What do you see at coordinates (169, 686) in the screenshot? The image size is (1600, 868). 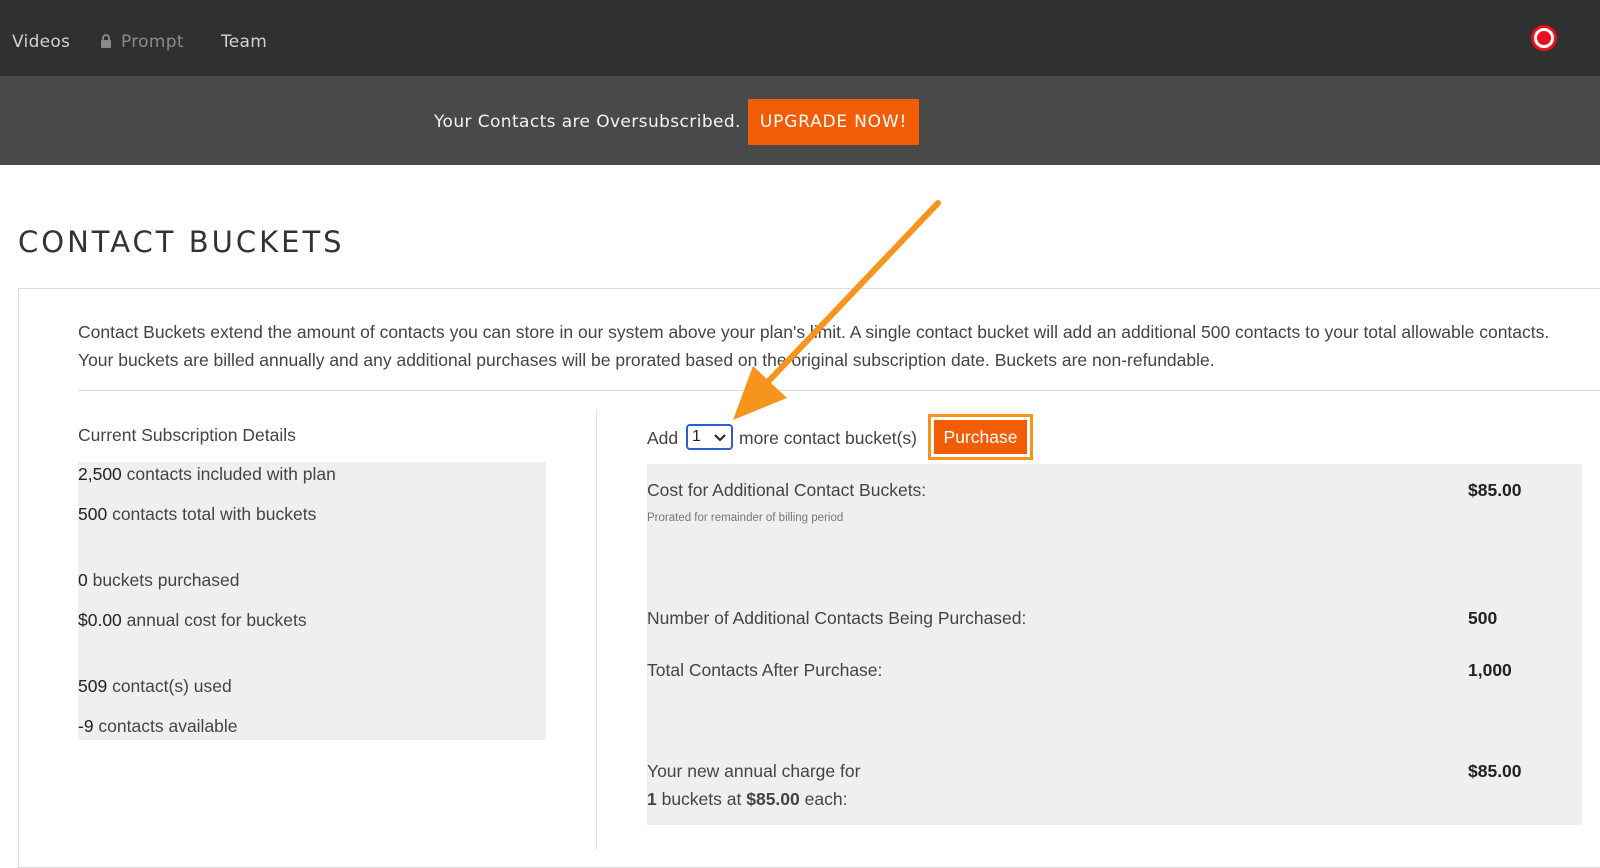 I see `subscription-text: contact(s) used` at bounding box center [169, 686].